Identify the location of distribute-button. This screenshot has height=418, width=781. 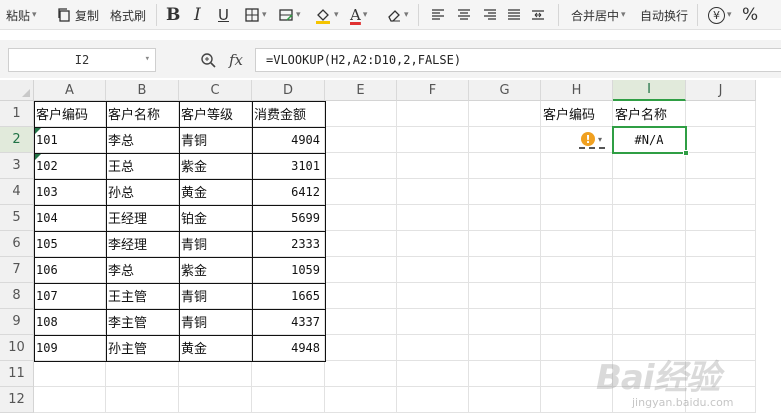
(538, 15).